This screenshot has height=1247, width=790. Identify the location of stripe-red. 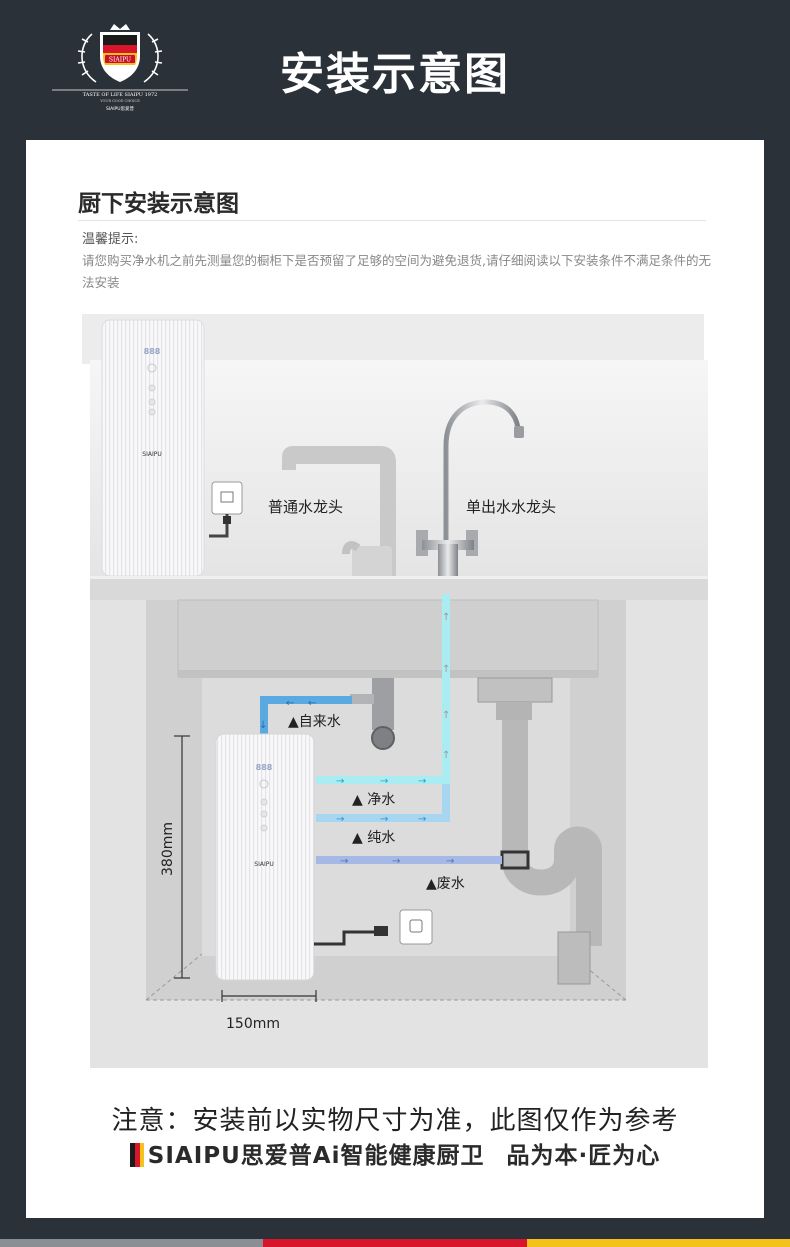
(395, 1243).